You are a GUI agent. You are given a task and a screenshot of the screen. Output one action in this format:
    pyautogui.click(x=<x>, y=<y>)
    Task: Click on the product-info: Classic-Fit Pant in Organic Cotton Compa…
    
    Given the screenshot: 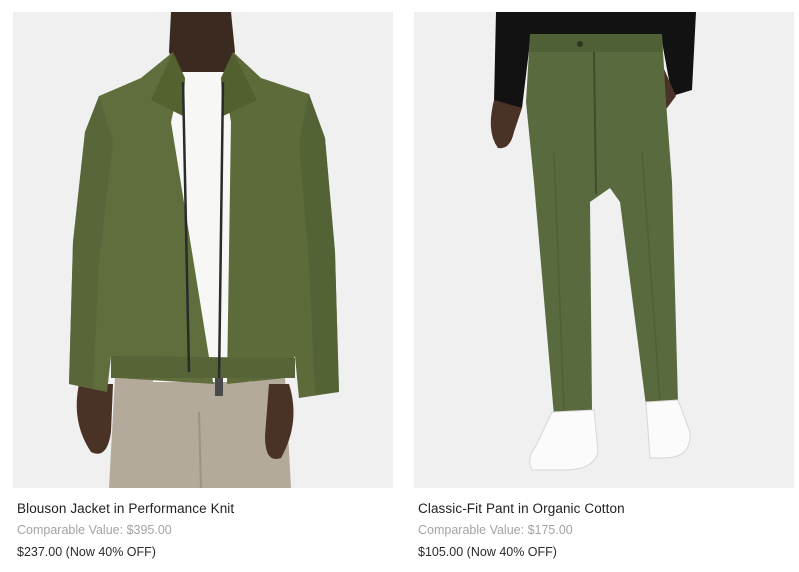 What is the action you would take?
    pyautogui.click(x=604, y=530)
    